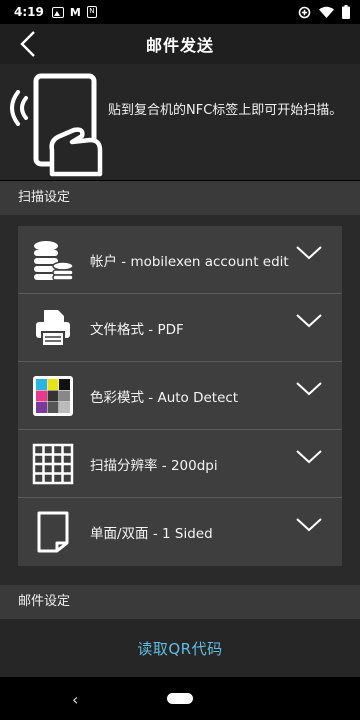  Describe the element at coordinates (56, 125) in the screenshot. I see `nfc-phone-tap-icon` at that location.